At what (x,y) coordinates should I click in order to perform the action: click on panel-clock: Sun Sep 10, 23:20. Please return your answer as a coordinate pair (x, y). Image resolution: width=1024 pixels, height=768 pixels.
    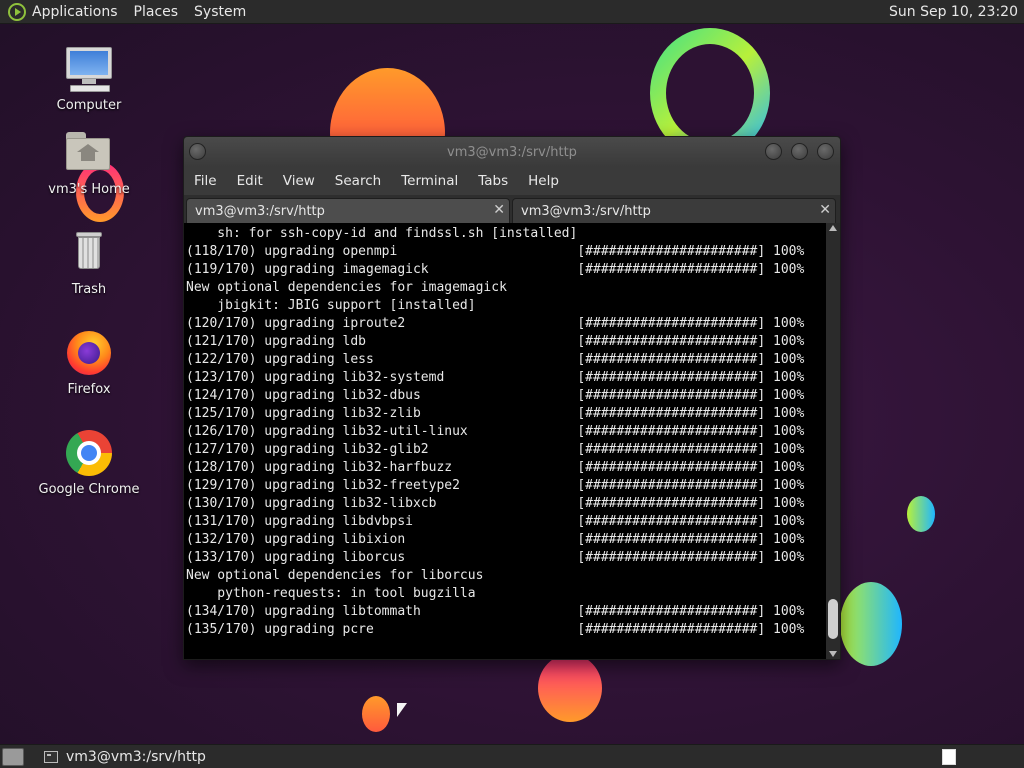
    Looking at the image, I should click on (953, 12).